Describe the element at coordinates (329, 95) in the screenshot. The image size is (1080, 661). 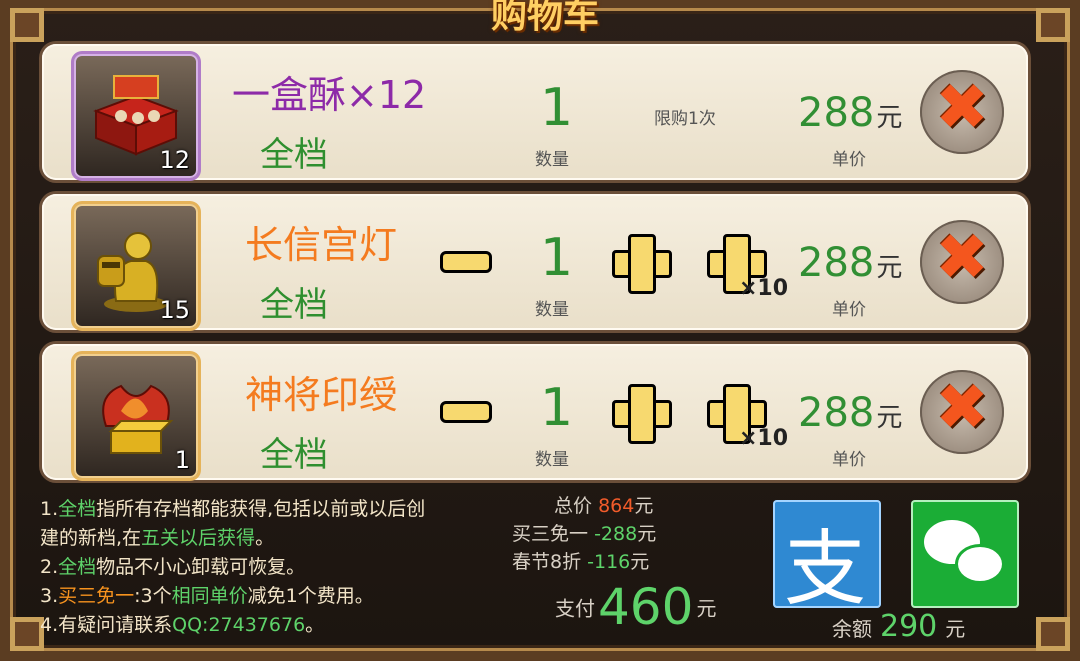
I see `item-name: 一盒酥×12` at that location.